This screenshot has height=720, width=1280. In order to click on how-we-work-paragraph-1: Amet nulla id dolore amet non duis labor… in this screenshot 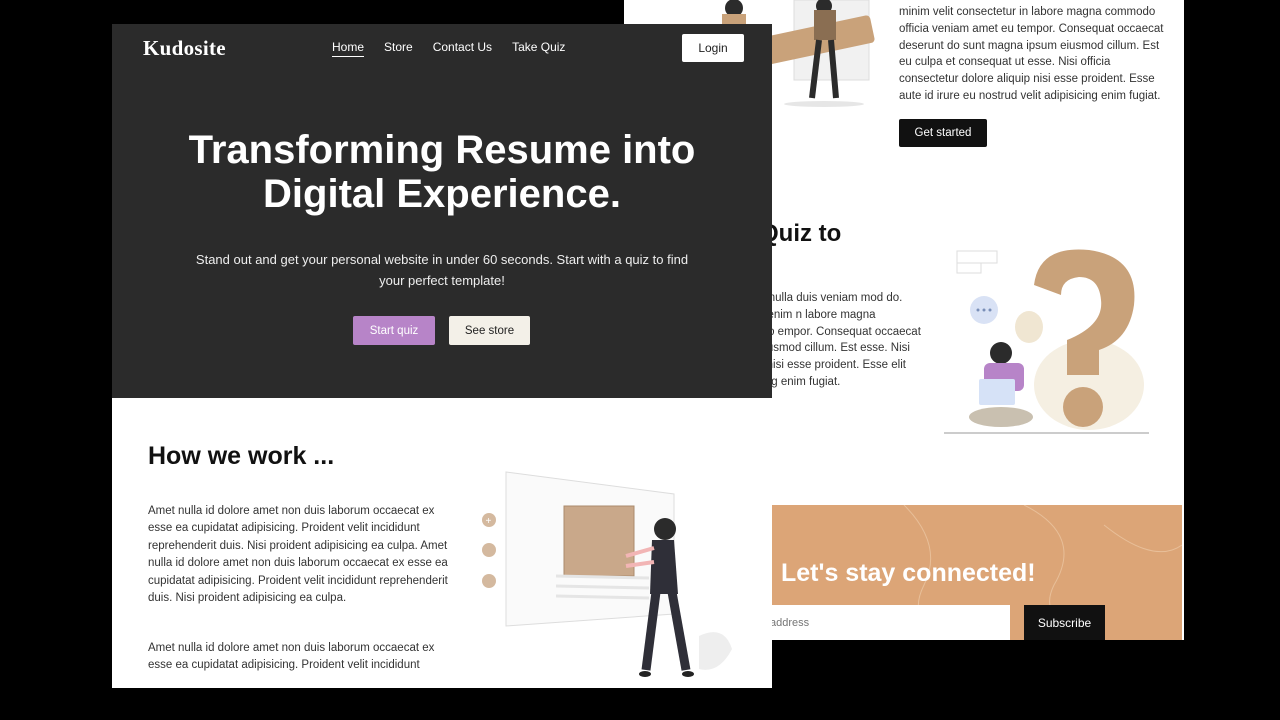, I will do `click(298, 555)`.